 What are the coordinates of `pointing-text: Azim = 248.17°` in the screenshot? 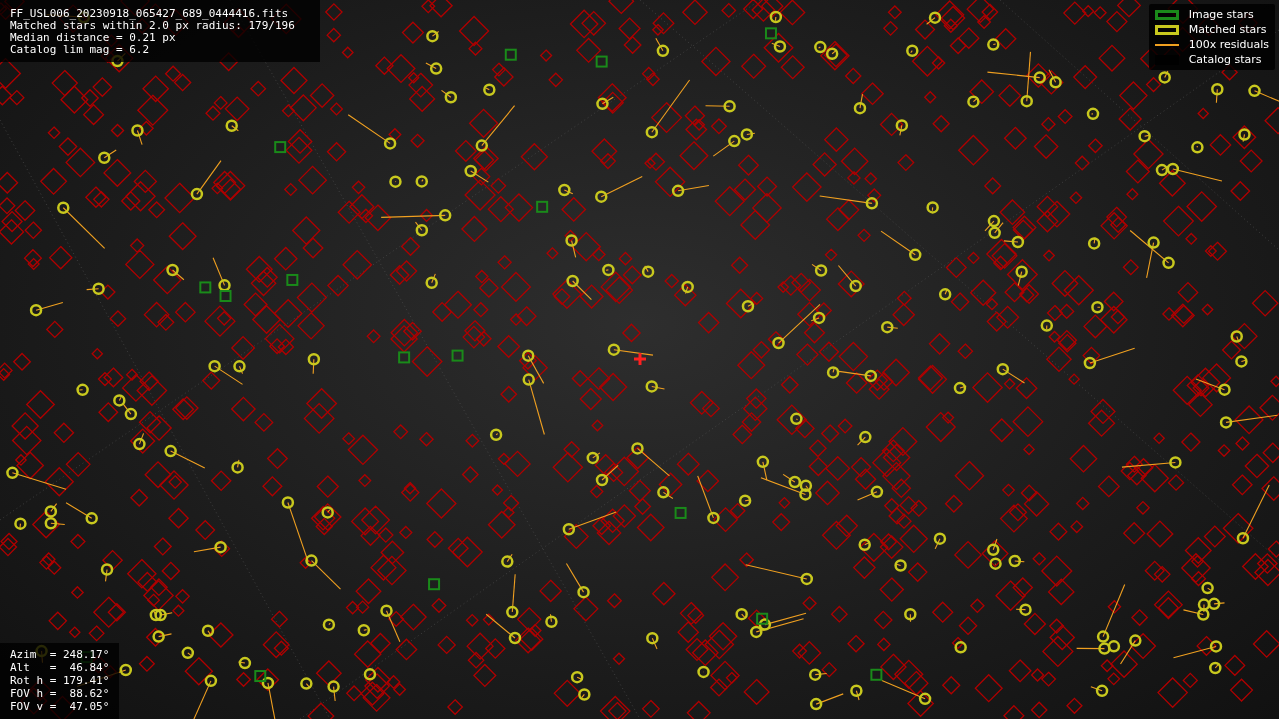 It's located at (60, 655).